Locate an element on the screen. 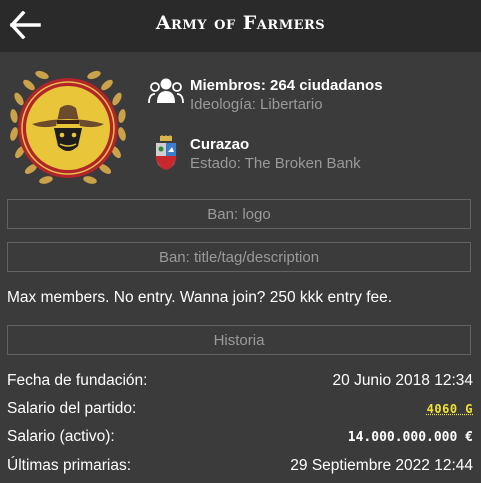  ideology-label: Ideología: Libertario is located at coordinates (256, 104).